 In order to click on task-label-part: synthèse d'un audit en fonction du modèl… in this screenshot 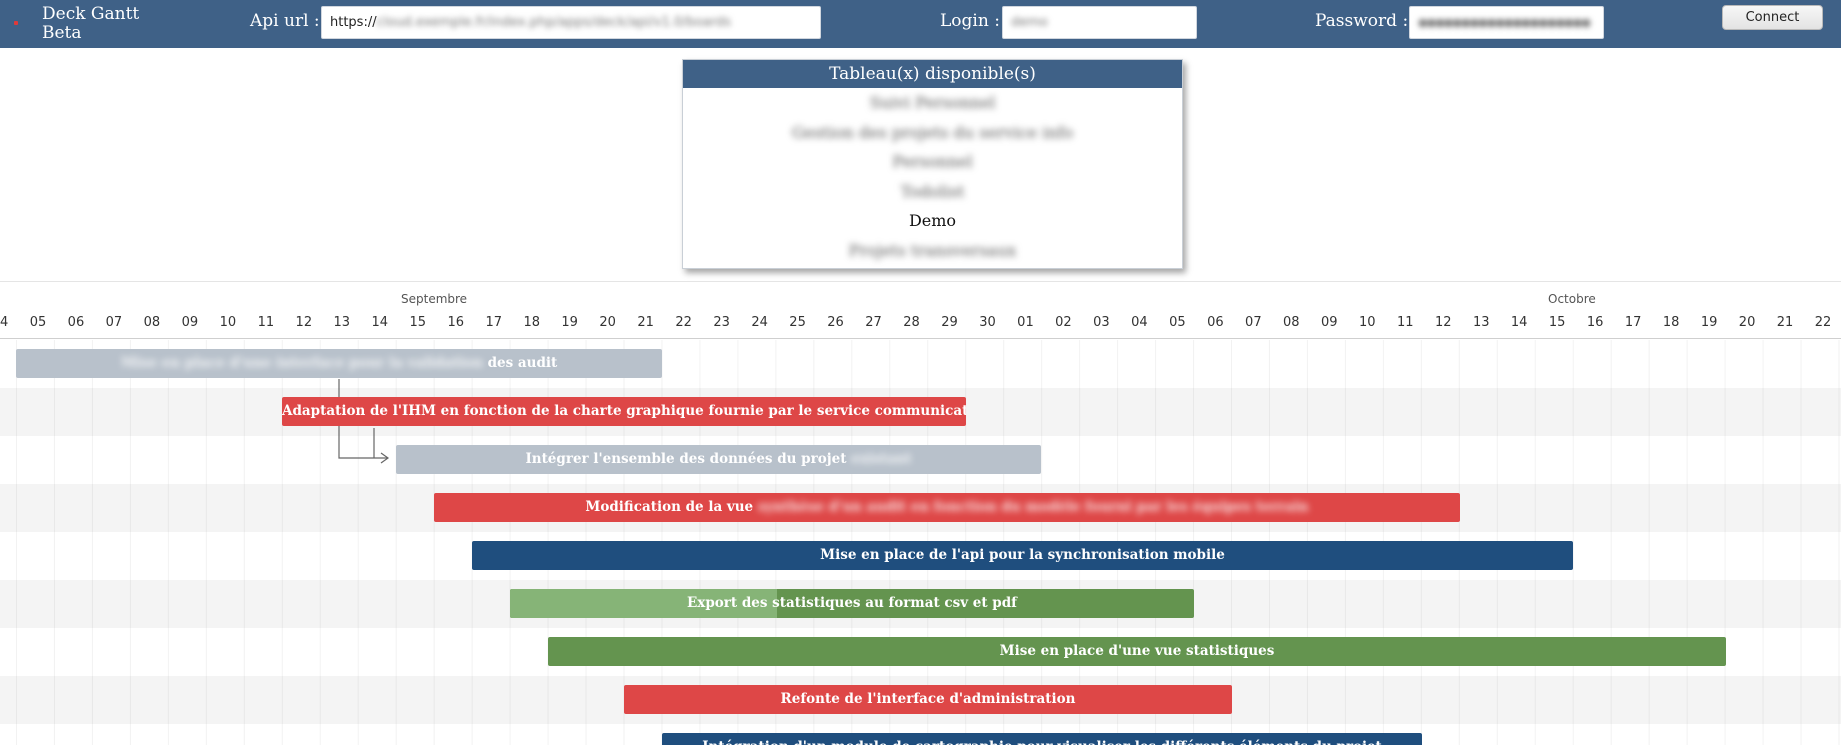, I will do `click(1033, 507)`.